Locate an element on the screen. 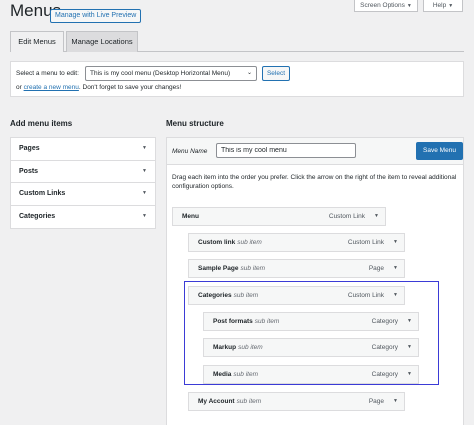 Image resolution: width=474 pixels, height=425 pixels. create-new-menu-link: create a new menu is located at coordinates (51, 87).